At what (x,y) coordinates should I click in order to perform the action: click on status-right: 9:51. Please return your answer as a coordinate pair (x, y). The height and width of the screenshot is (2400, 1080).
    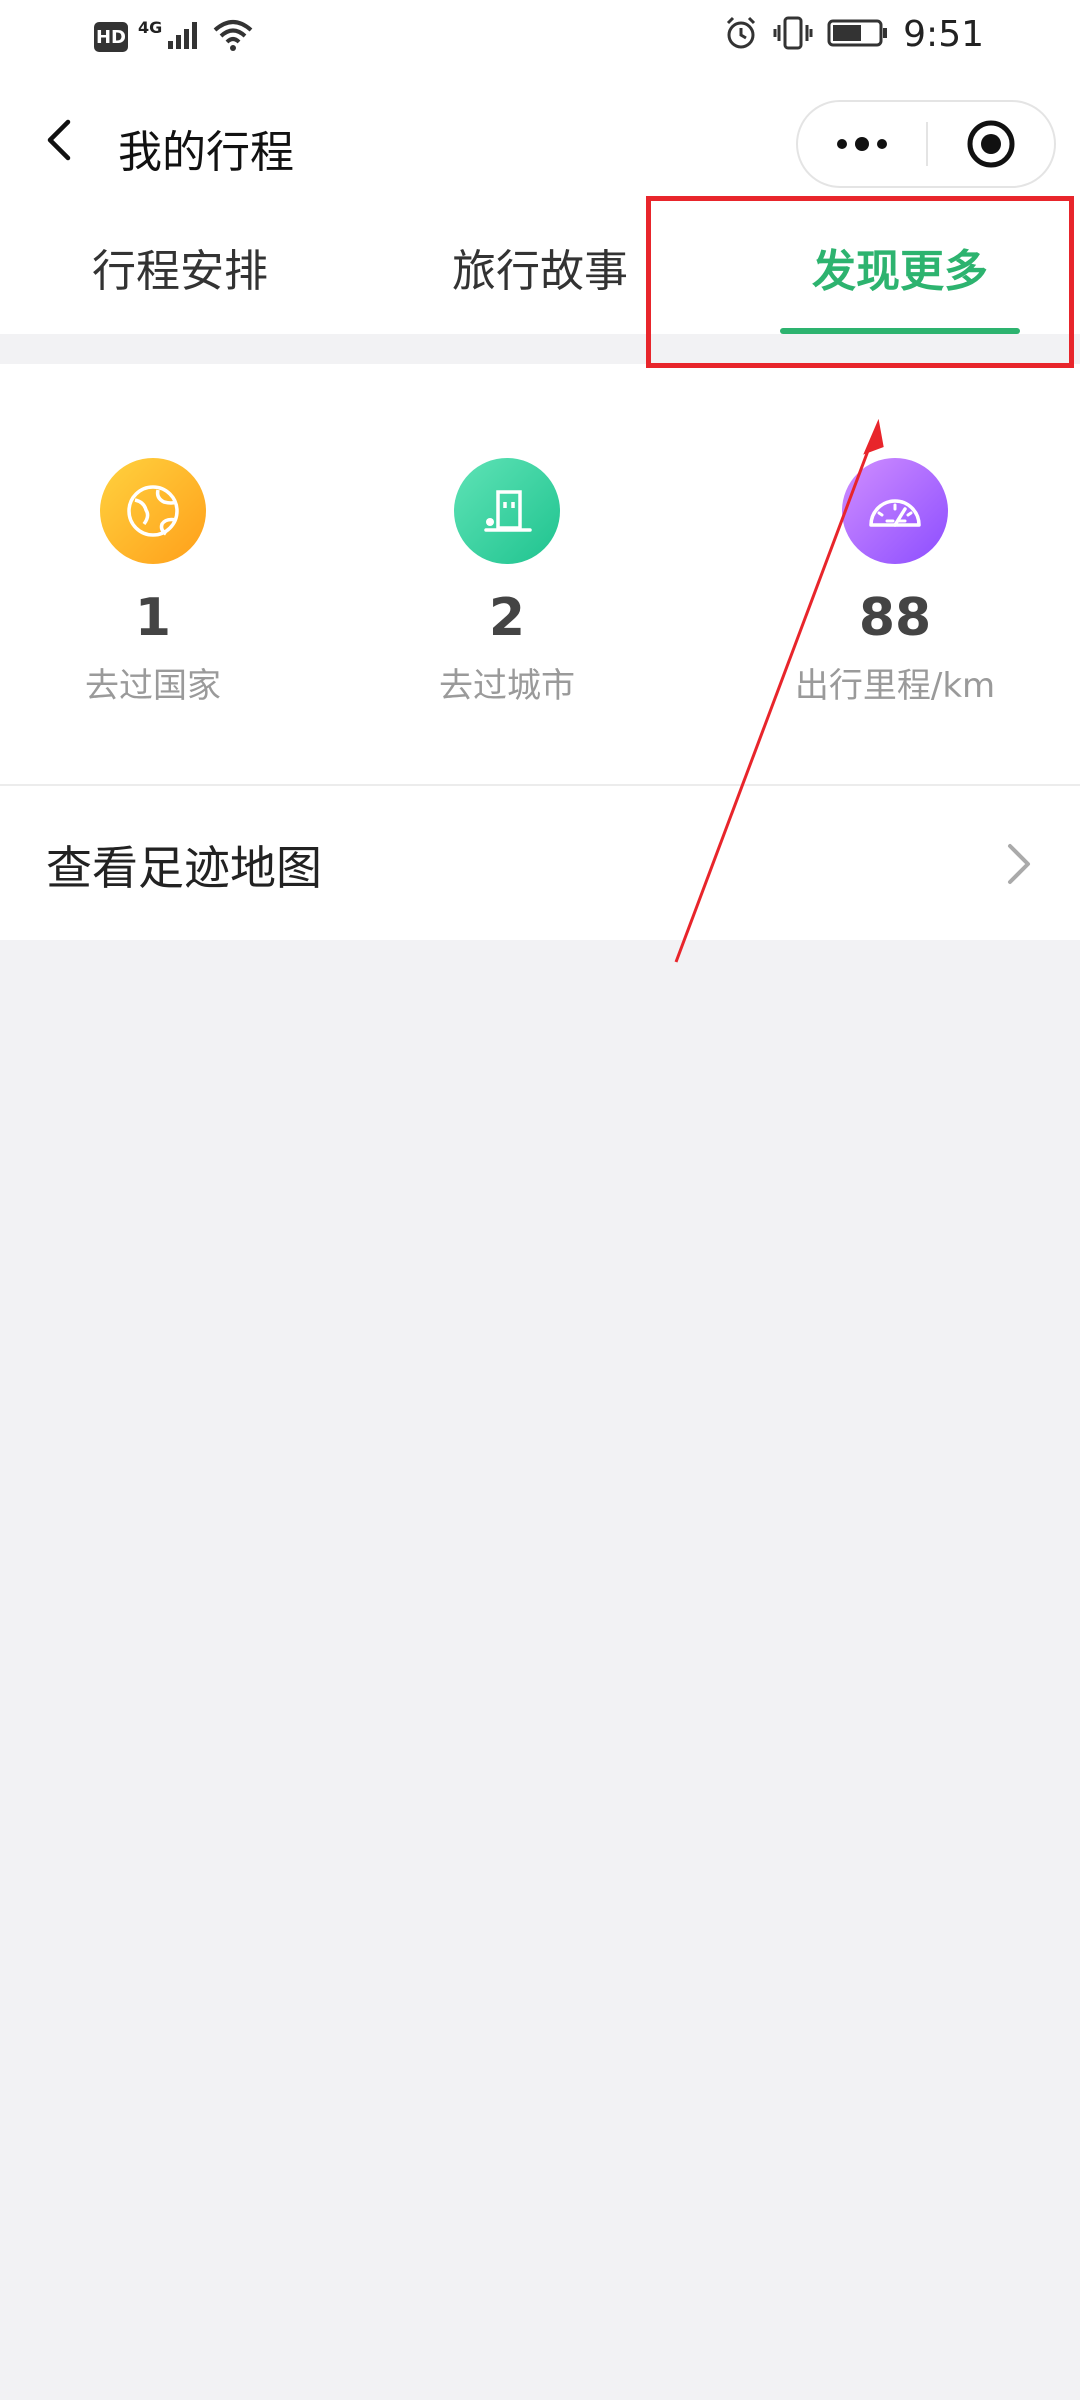
    Looking at the image, I should click on (853, 34).